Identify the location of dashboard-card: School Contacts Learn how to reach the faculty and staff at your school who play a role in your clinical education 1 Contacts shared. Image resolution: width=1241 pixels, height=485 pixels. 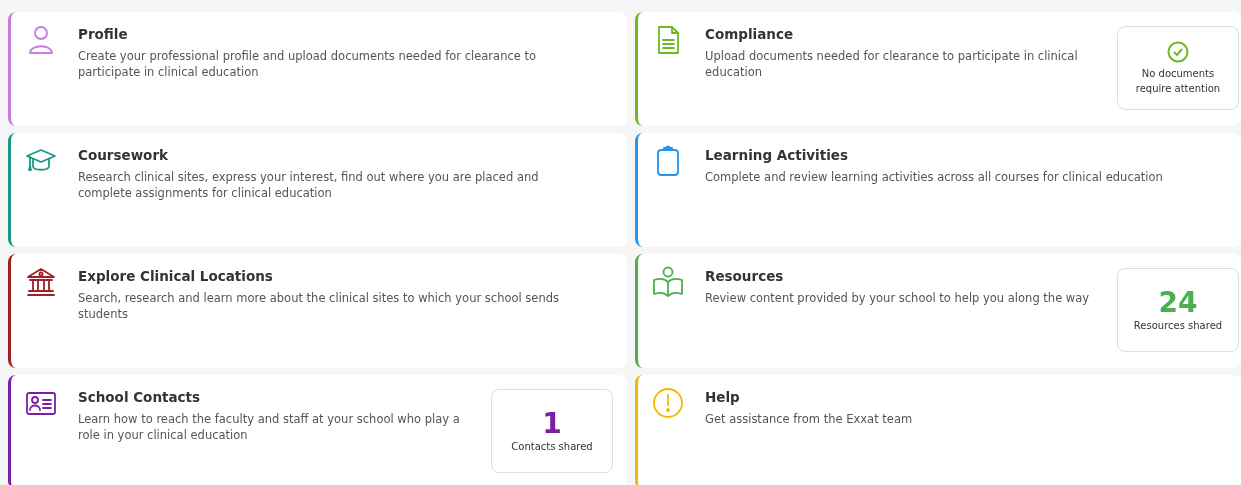
(317, 430).